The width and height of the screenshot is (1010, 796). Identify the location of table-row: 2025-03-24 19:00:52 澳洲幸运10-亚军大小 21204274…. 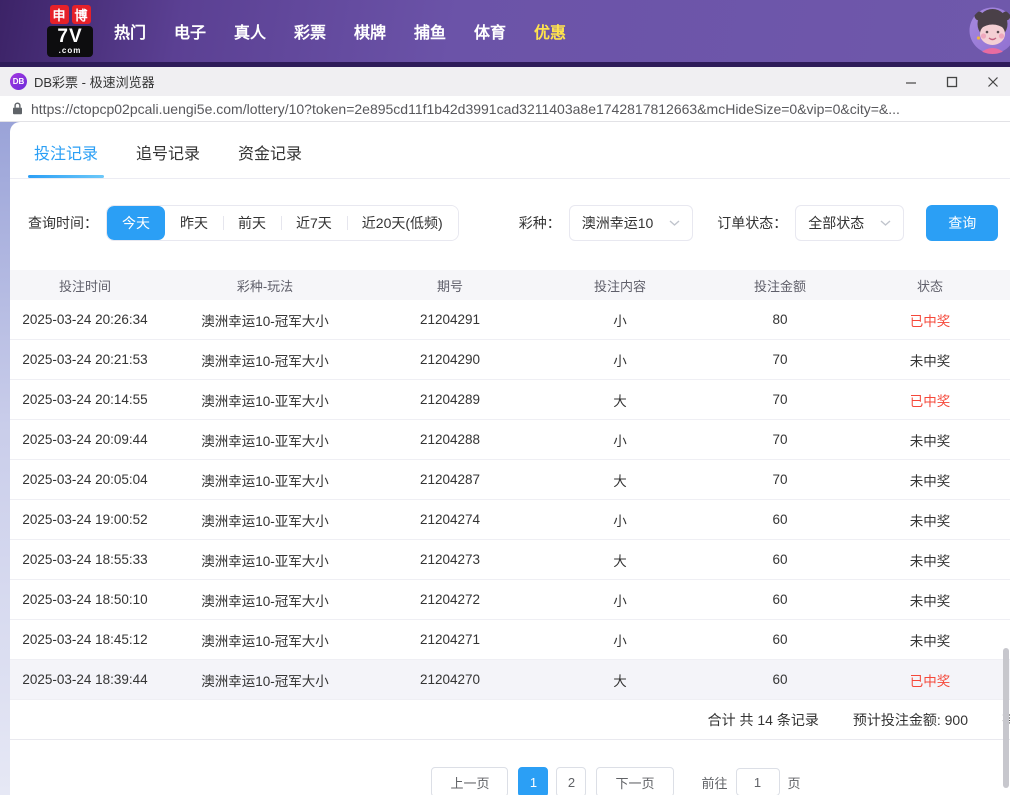
(510, 520).